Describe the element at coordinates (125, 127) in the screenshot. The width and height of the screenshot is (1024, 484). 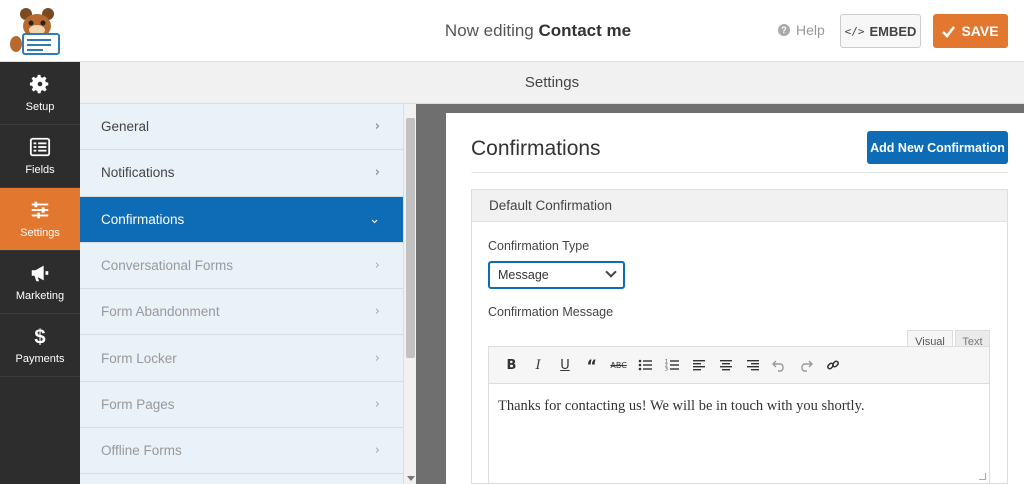
I see `panel-item-label: General` at that location.